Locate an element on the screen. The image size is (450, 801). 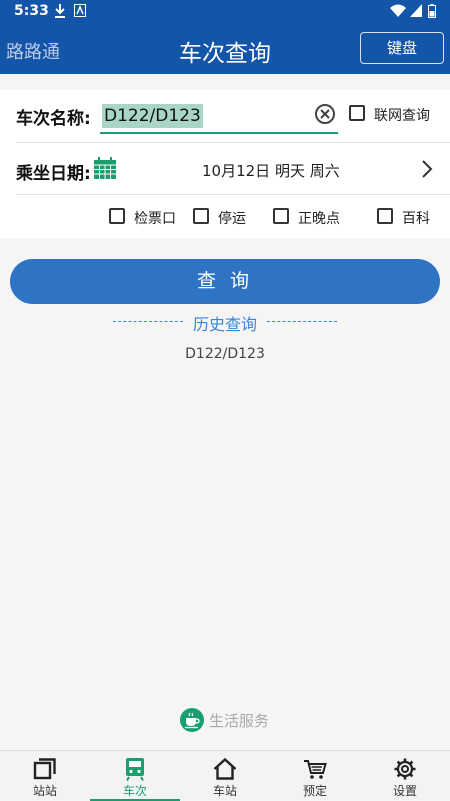
tab-settings: 设置 is located at coordinates (405, 776).